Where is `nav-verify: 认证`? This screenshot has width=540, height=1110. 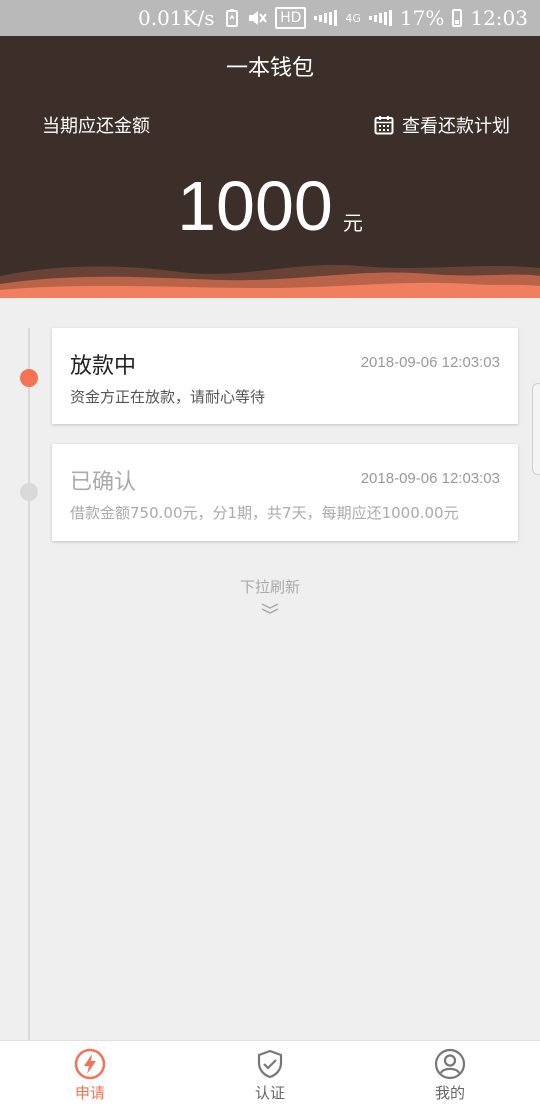
nav-verify: 认证 is located at coordinates (270, 1075).